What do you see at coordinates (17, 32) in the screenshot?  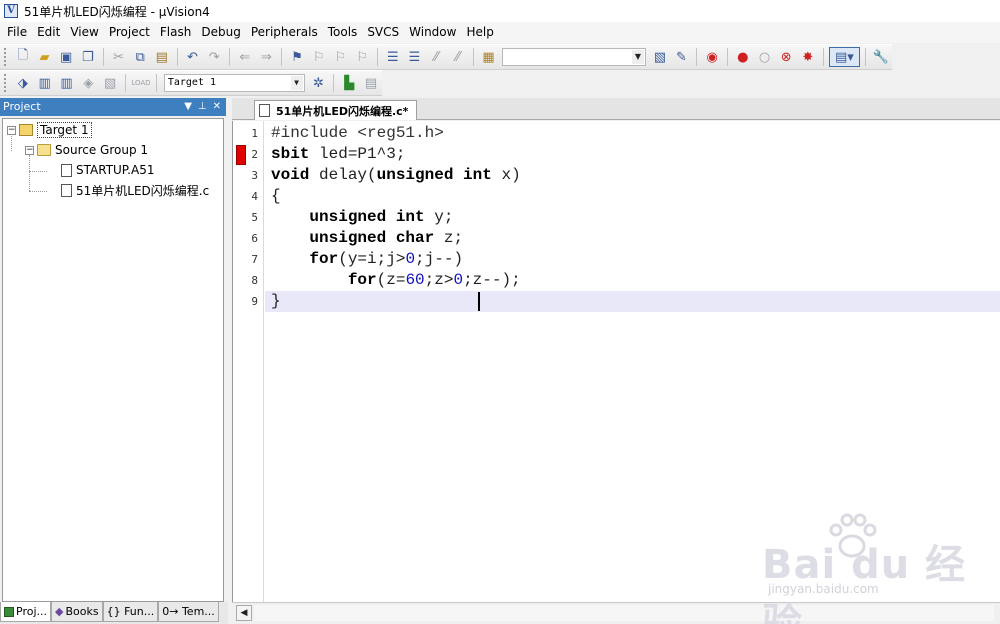 I see `menu-file: File` at bounding box center [17, 32].